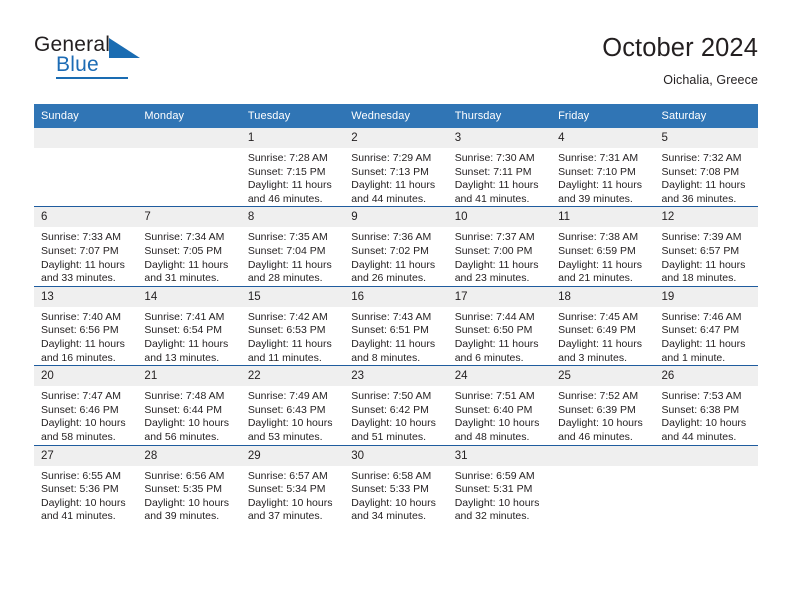 The width and height of the screenshot is (792, 612). What do you see at coordinates (393, 430) in the screenshot?
I see `daylight-text: Daylight: 10 hours and 51 minutes.` at bounding box center [393, 430].